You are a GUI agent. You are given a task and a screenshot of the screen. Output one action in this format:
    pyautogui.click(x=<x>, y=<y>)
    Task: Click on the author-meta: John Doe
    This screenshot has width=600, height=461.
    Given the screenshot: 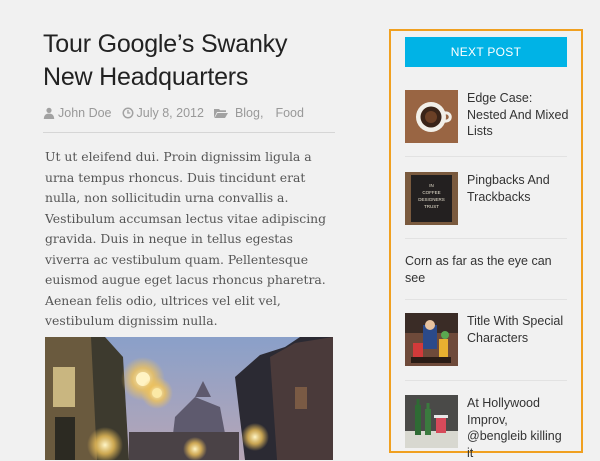 What is the action you would take?
    pyautogui.click(x=77, y=113)
    